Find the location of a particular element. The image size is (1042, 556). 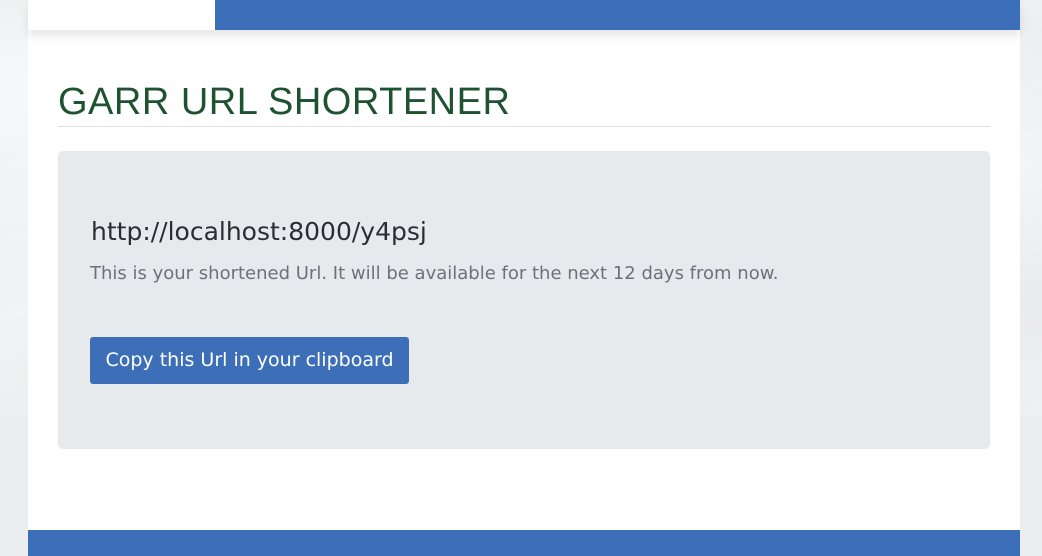

shortened-url: http://localhost:8000/y4psj is located at coordinates (259, 231).